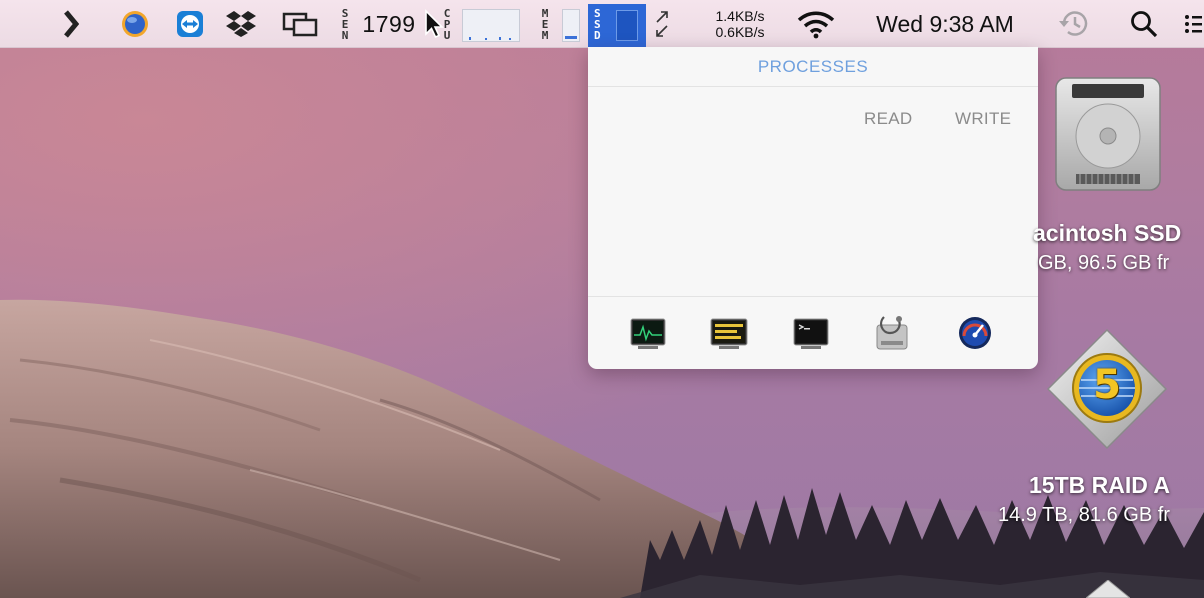 The image size is (1204, 598). What do you see at coordinates (740, 16) in the screenshot?
I see `network-upload-rate: 1.4KB/s` at bounding box center [740, 16].